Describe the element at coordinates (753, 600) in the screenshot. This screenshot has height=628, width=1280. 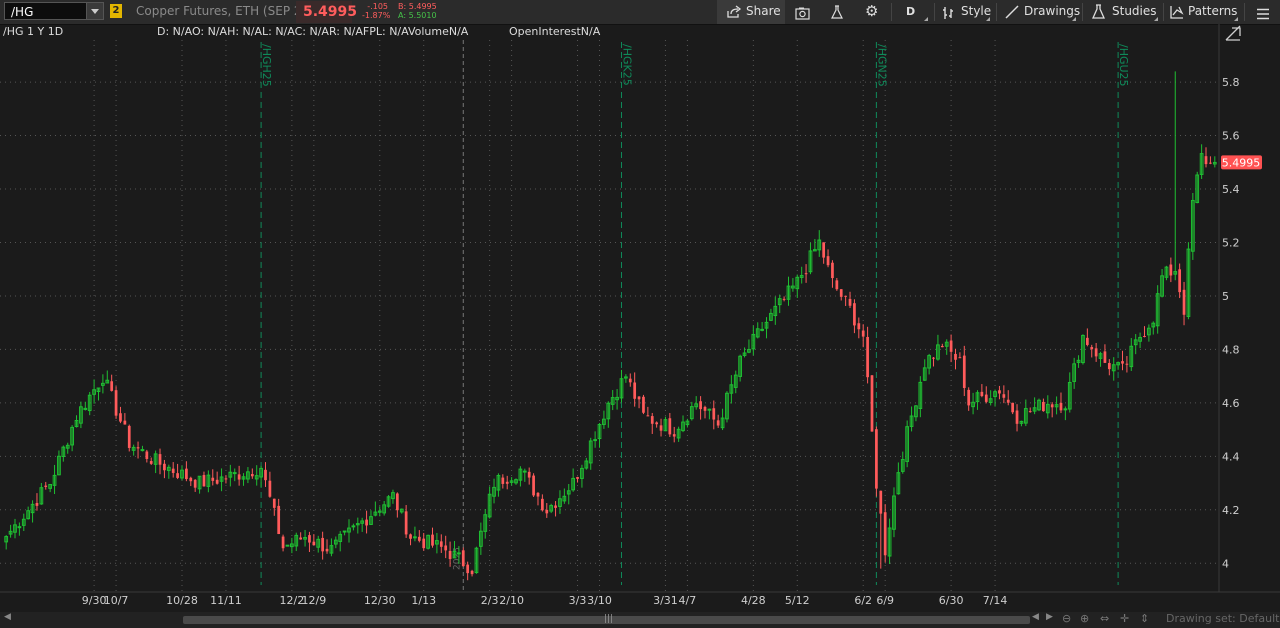
I see `time-tick-label: 4/28` at that location.